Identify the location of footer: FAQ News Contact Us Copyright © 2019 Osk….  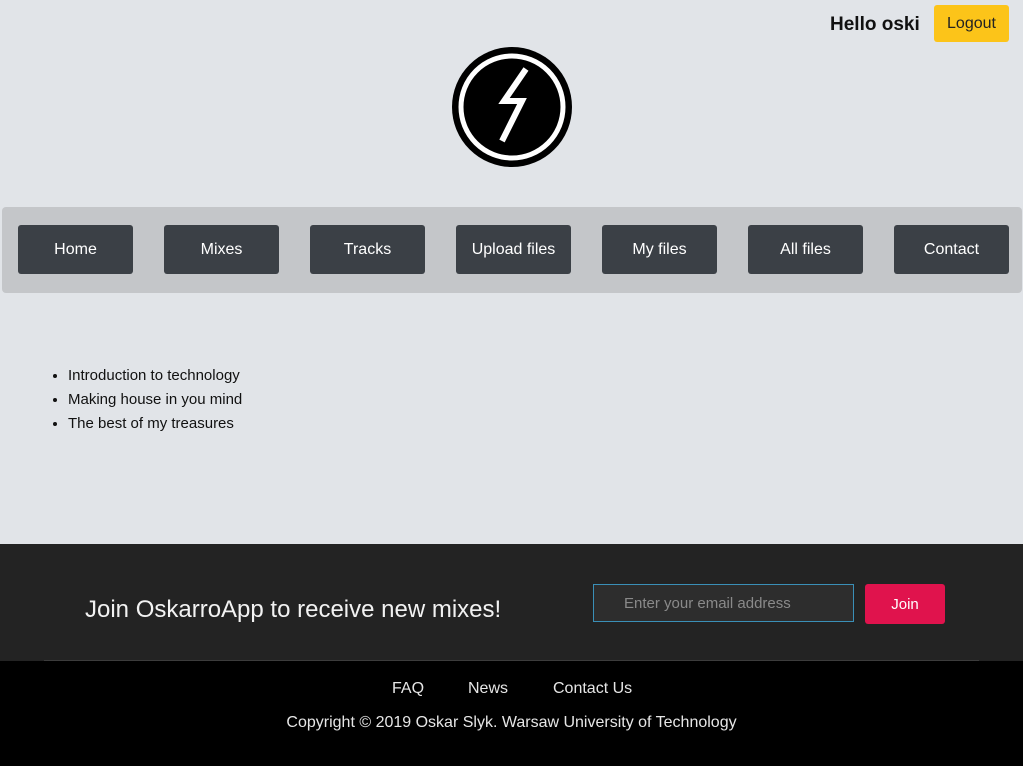
(511, 713).